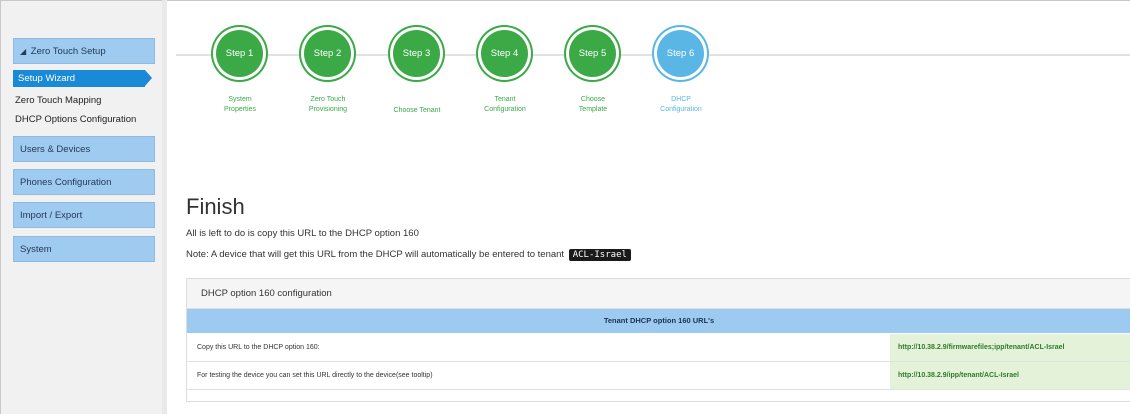 This screenshot has height=414, width=1130. I want to click on sidebar-item-setup-wizard: Setup Wizard, so click(82, 78).